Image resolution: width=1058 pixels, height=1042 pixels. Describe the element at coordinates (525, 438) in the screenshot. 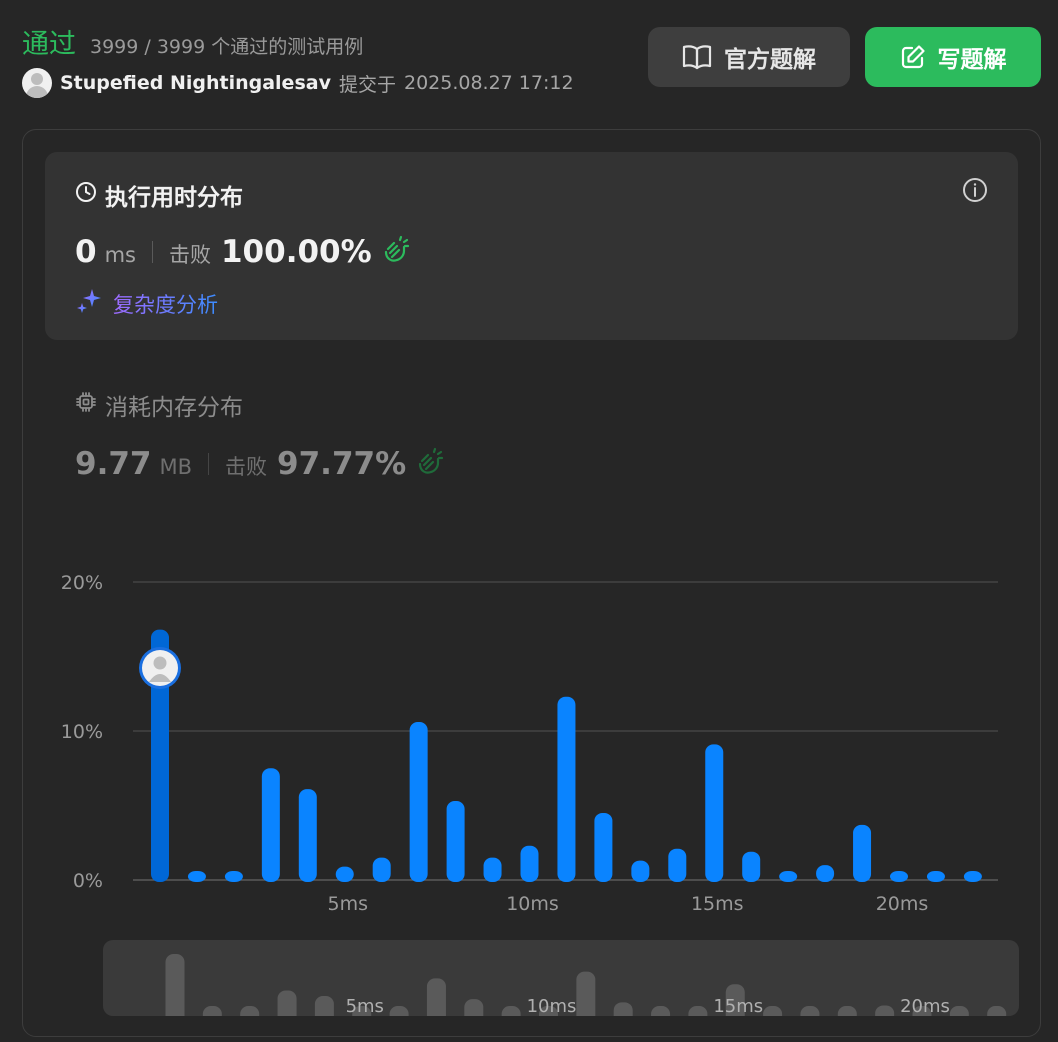

I see `memory-section: 消耗内存分布 9.77 MB 击败 97.77%` at that location.